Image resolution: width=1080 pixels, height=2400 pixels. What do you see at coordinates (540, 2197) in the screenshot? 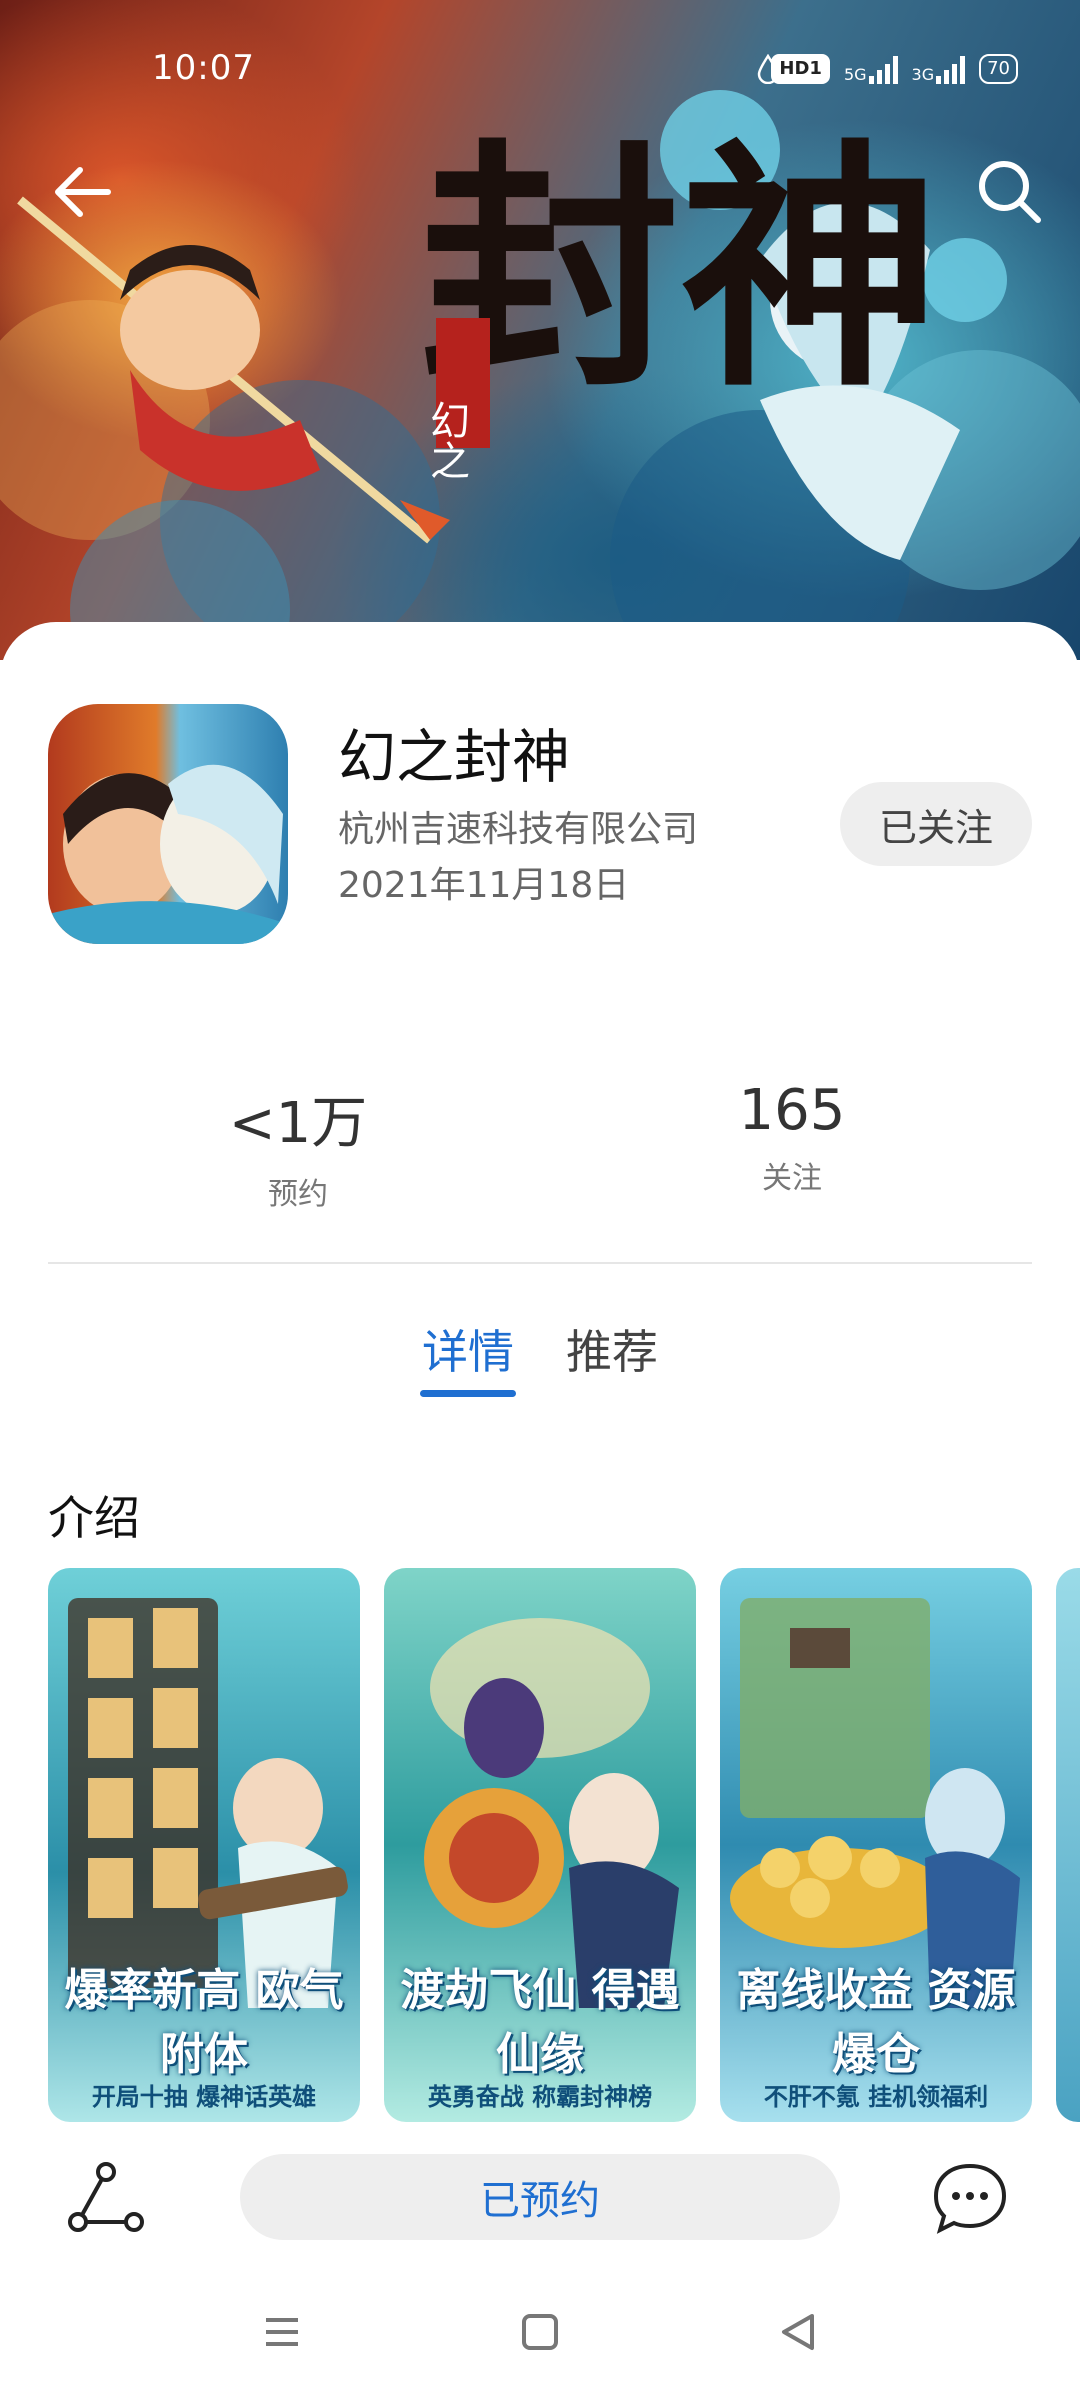
I see `reserved-button: 已预约` at bounding box center [540, 2197].